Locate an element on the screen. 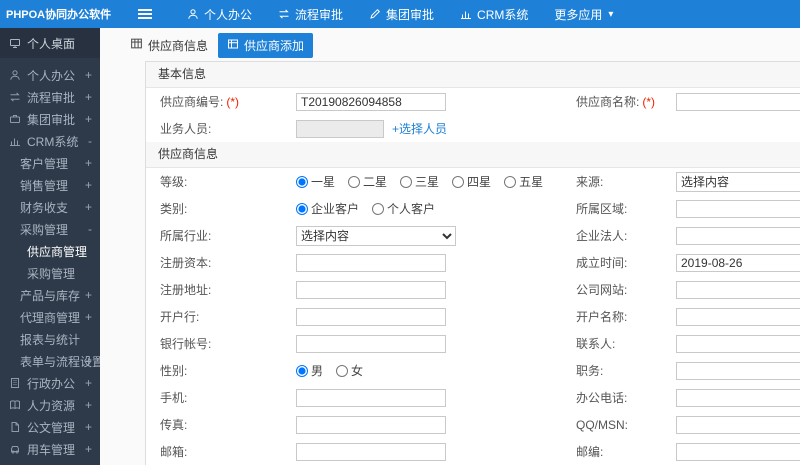 This screenshot has height=465, width=800. sidebar-item-agent-mgmt: 代理商管理 + is located at coordinates (50, 317).